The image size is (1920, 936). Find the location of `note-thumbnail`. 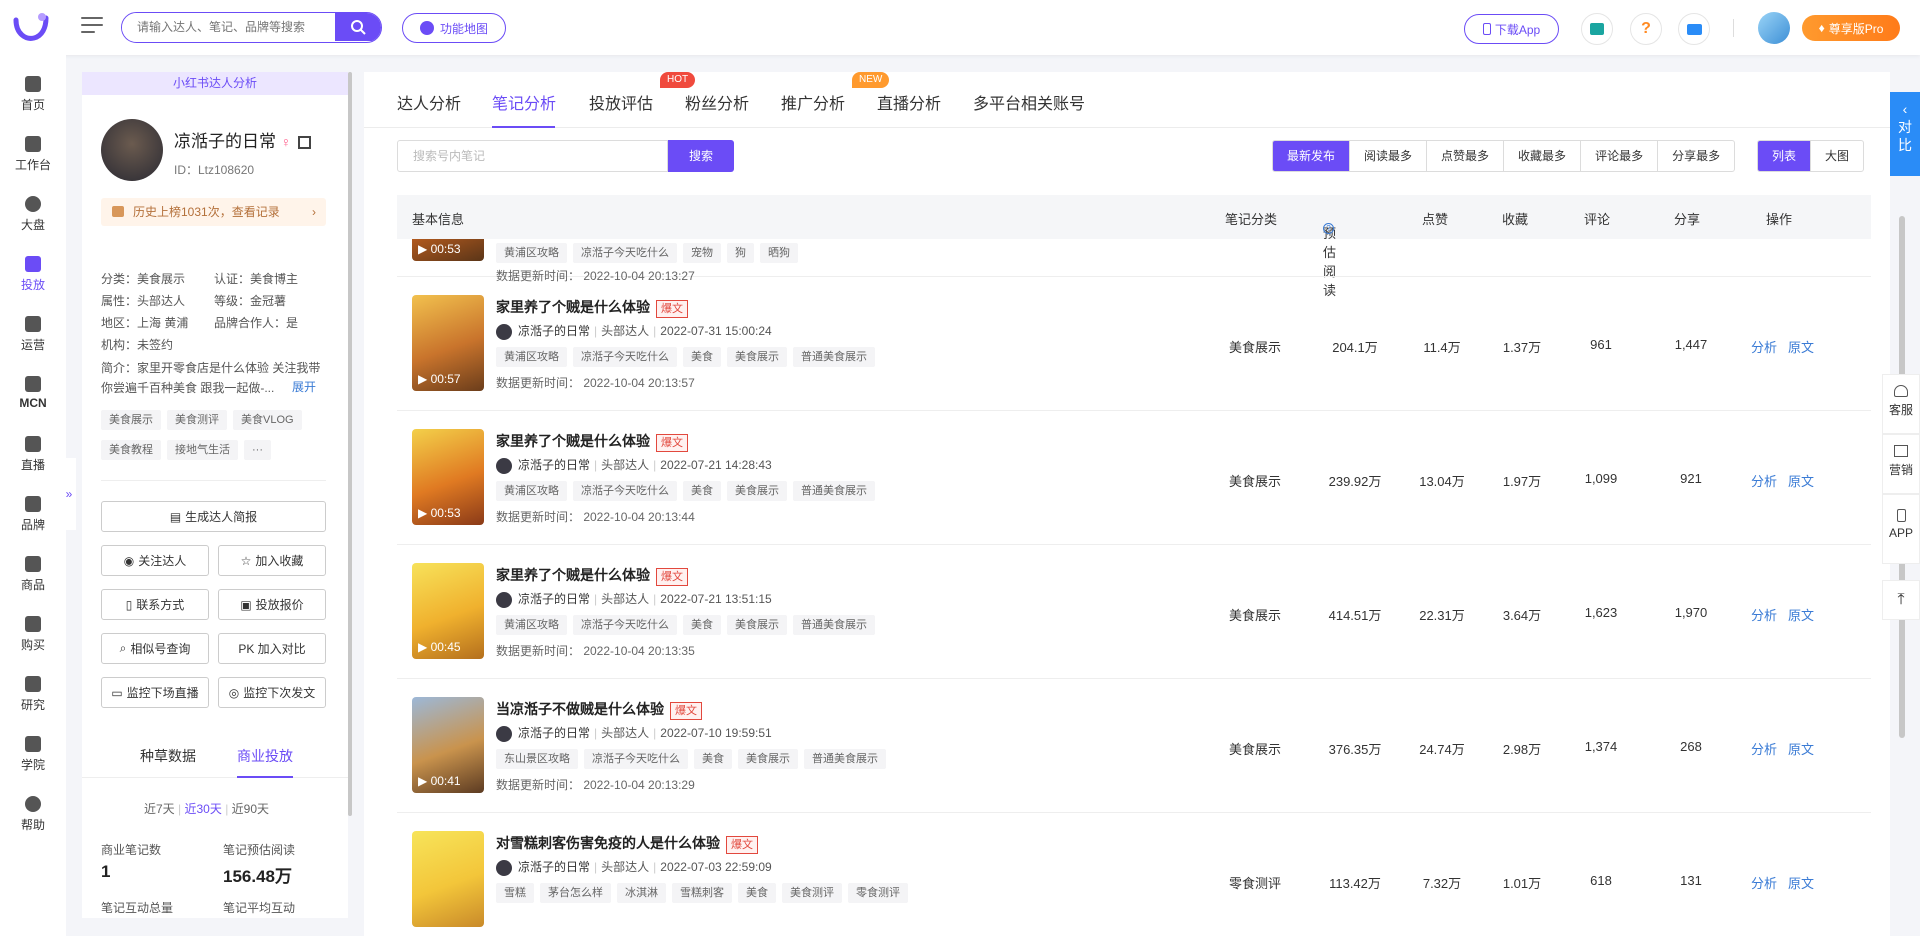

note-thumbnail is located at coordinates (448, 879).